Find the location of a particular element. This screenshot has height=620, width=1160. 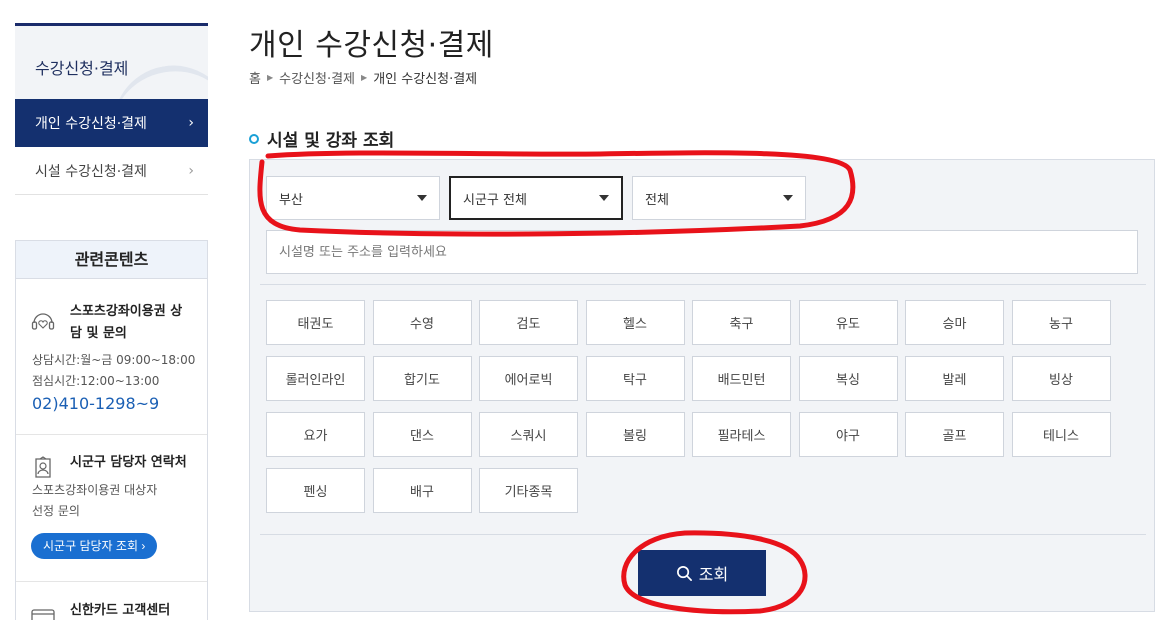

sport-button: 골프 is located at coordinates (954, 434).